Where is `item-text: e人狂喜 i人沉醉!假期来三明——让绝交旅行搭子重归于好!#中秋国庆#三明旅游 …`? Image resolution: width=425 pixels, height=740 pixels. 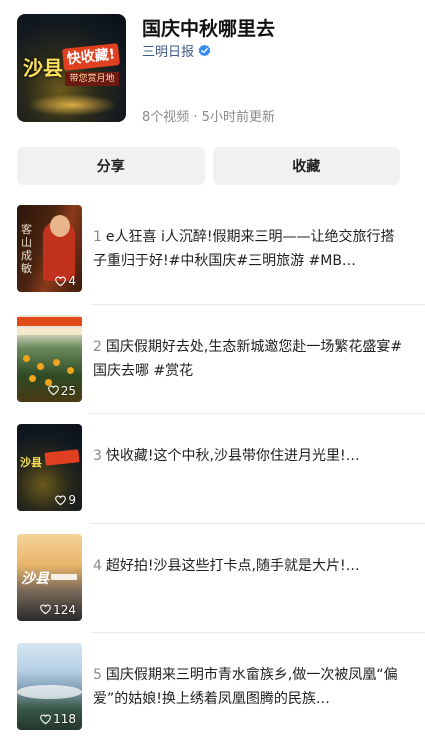 item-text: e人狂喜 i人沉醉!假期来三明——让绝交旅行搭子重归于好!#中秋国庆#三明旅游 … is located at coordinates (244, 249).